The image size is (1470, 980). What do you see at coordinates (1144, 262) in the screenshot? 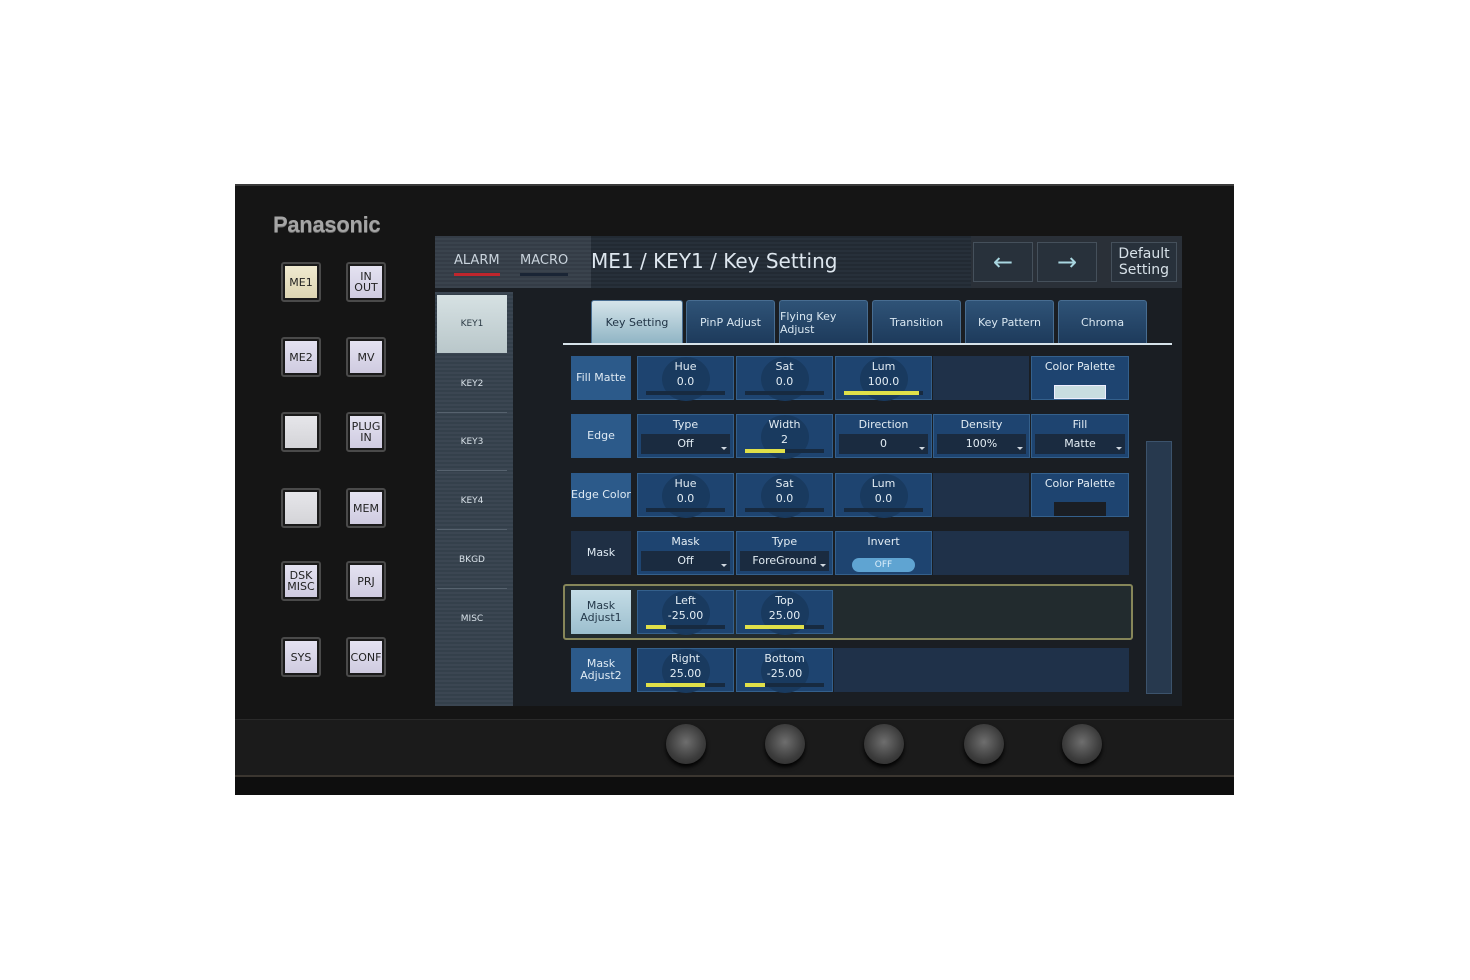
I see `default-setting-button: Default Setting` at bounding box center [1144, 262].